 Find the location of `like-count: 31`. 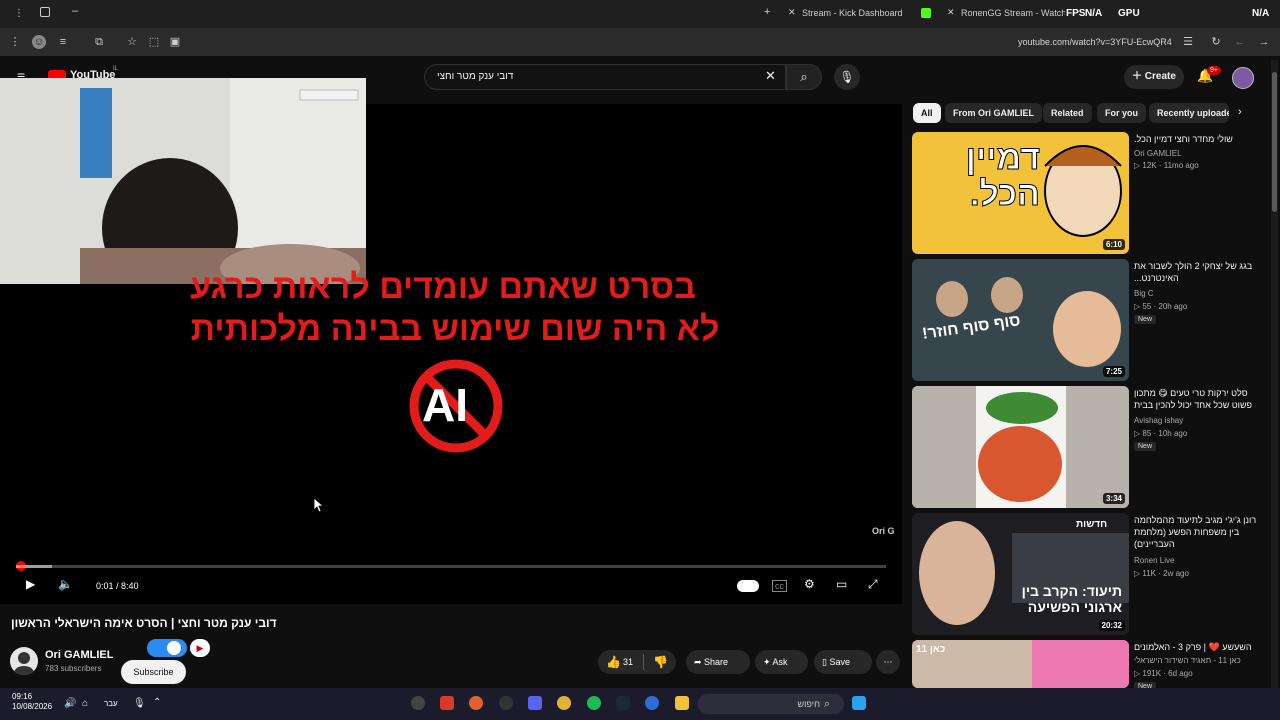

like-count: 31 is located at coordinates (628, 662).